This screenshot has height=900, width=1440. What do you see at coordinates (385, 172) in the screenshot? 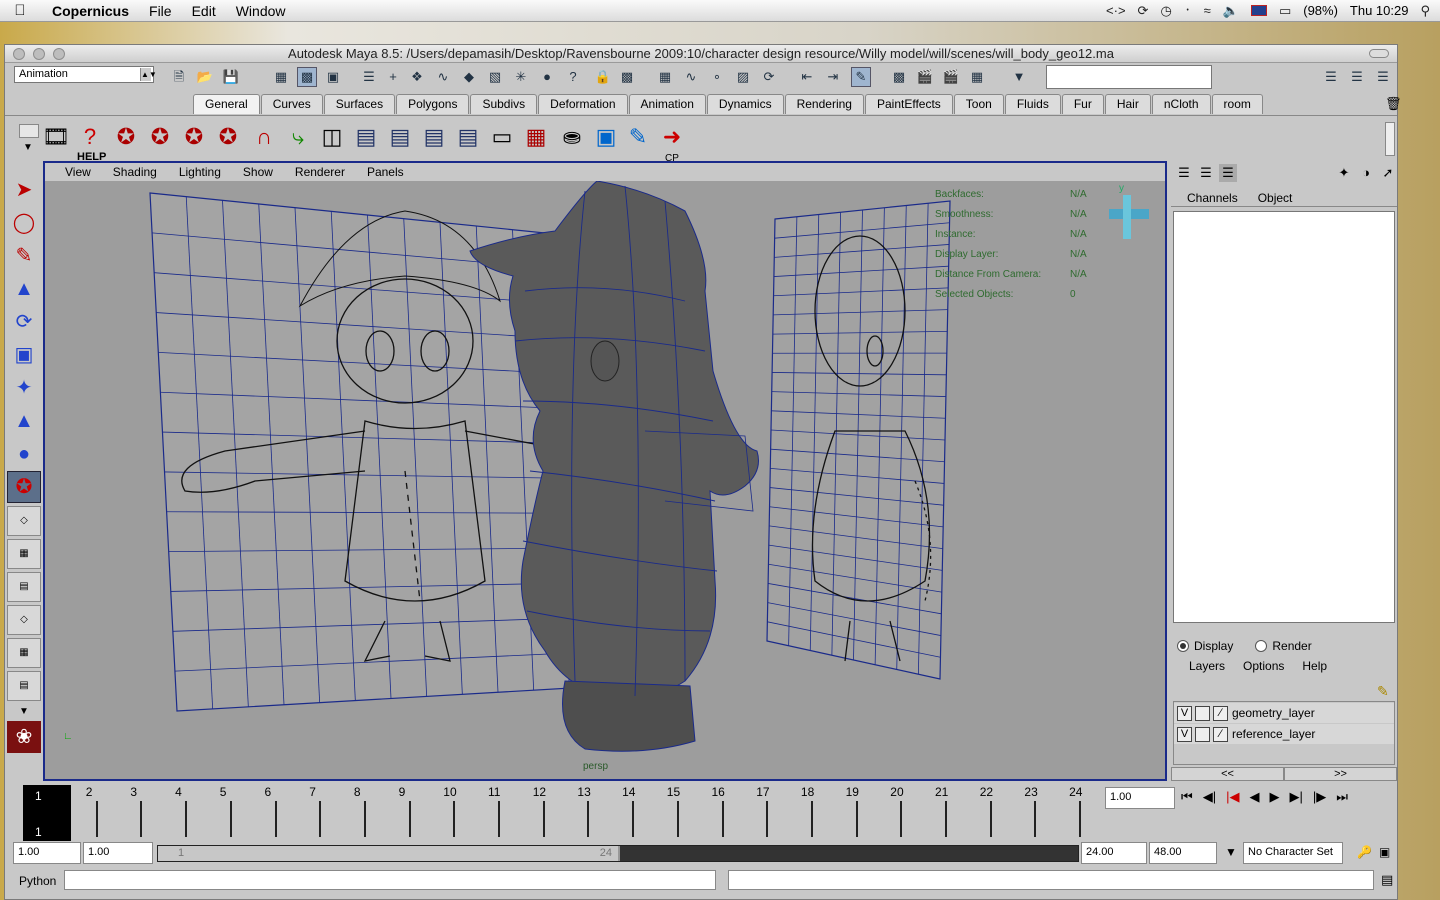
I see `panel-menu-panels: Panels` at bounding box center [385, 172].